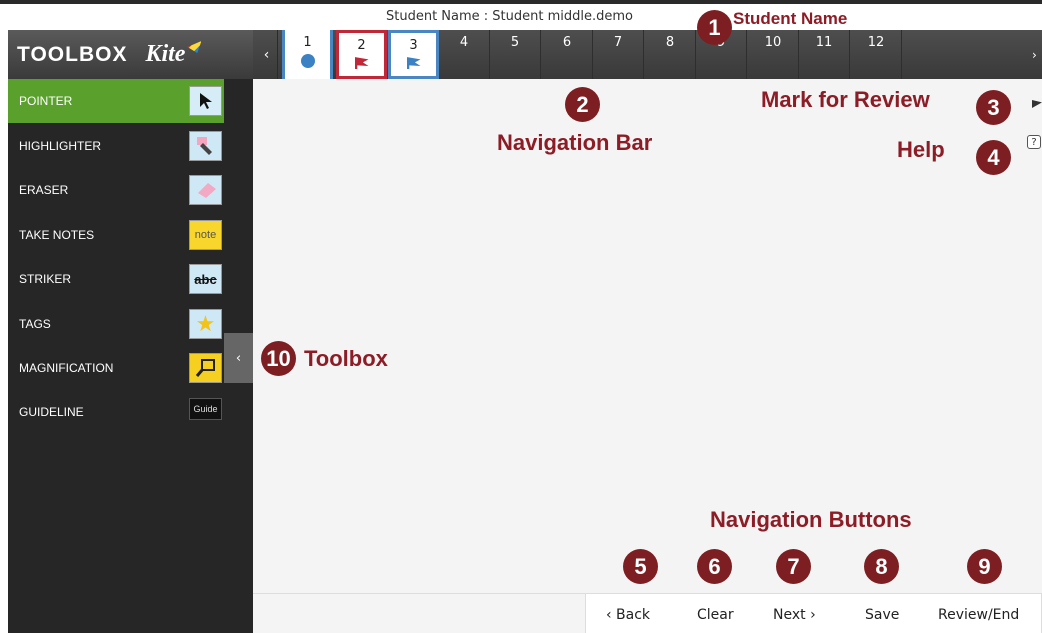  I want to click on next-button: Next ›, so click(794, 615).